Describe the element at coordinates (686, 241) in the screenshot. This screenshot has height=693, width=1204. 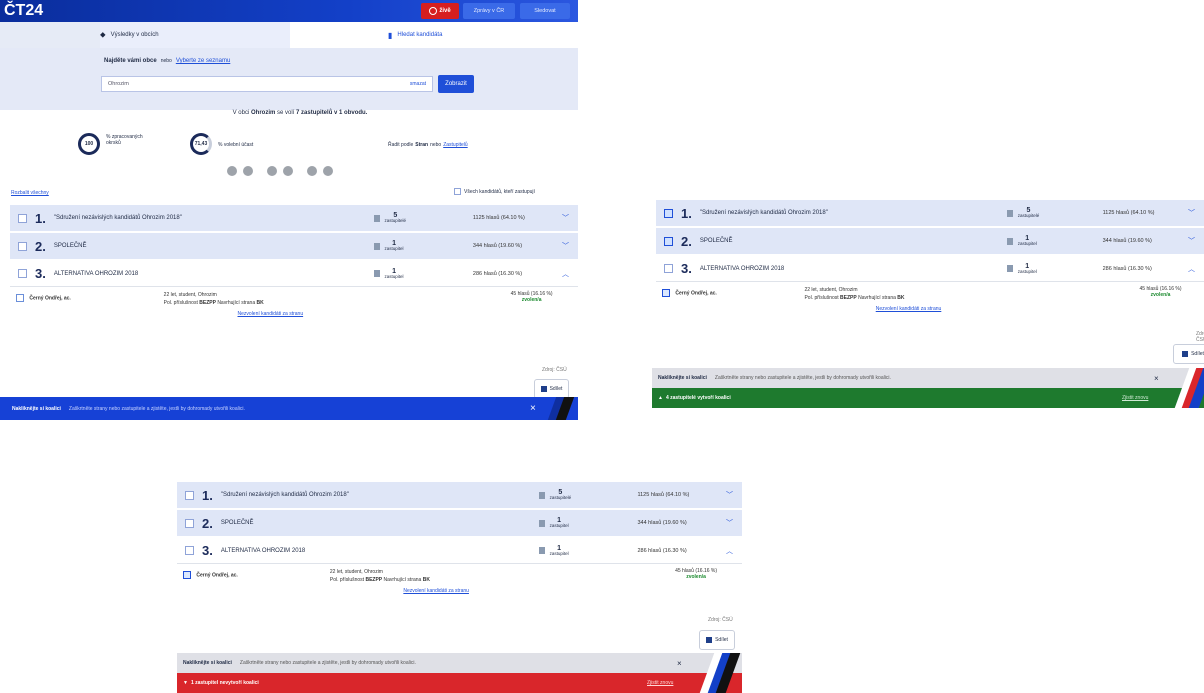
I see `party-number: 2.` at that location.